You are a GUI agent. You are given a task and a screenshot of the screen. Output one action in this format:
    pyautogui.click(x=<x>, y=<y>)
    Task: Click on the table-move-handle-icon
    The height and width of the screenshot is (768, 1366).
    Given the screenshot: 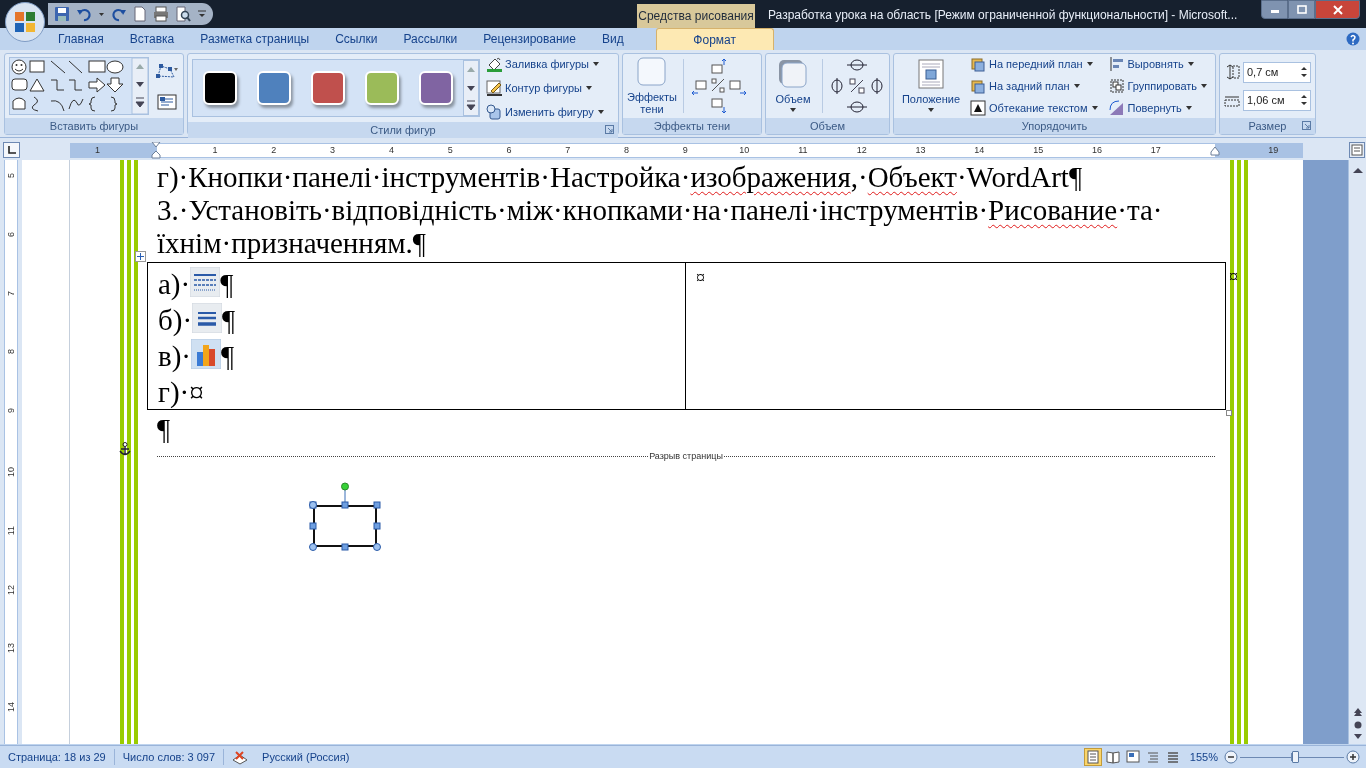 What is the action you would take?
    pyautogui.click(x=140, y=256)
    